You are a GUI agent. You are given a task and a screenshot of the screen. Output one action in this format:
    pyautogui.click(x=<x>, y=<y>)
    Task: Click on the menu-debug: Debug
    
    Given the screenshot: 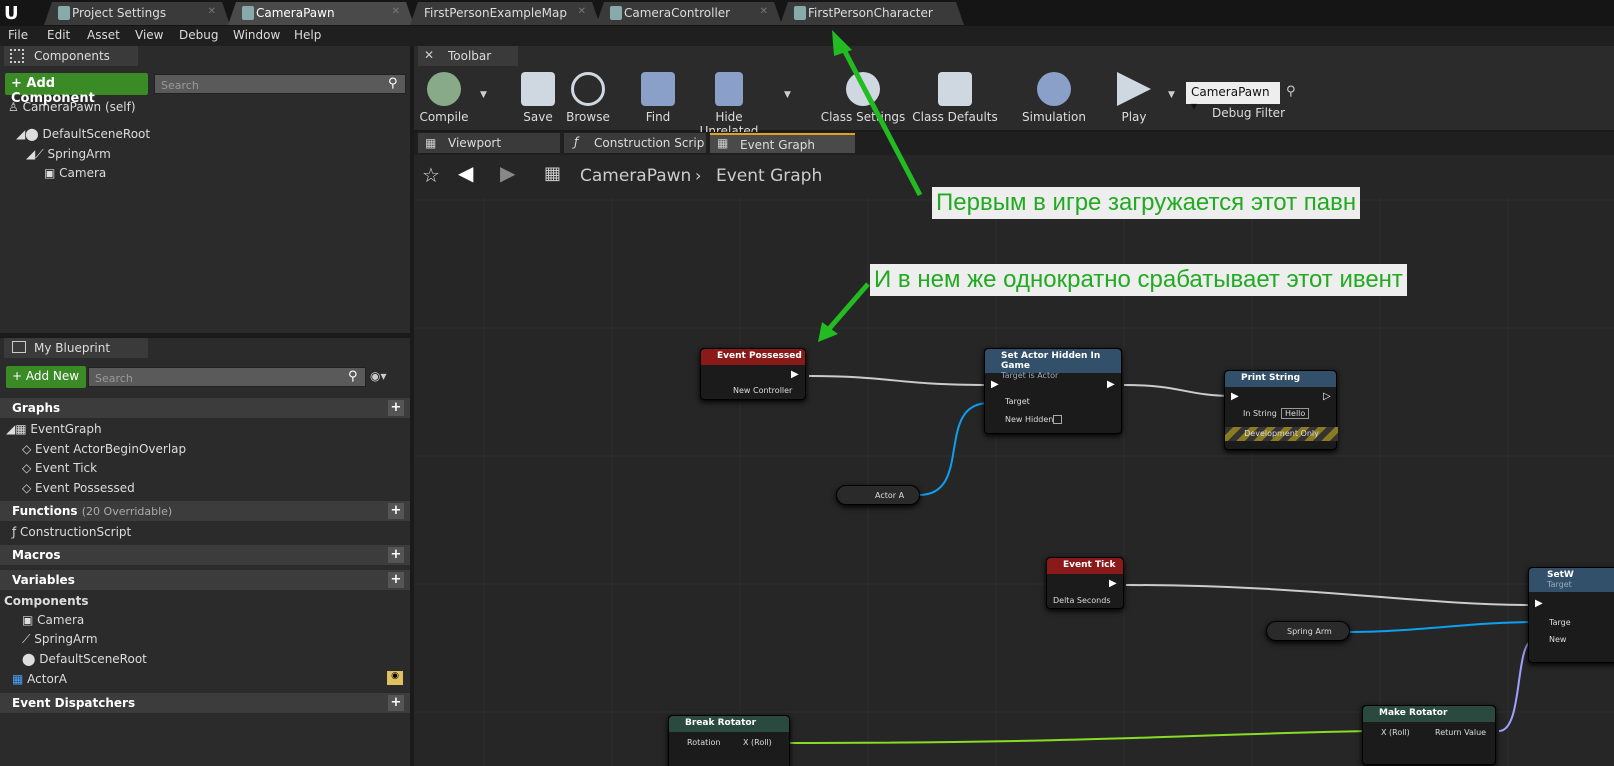 What is the action you would take?
    pyautogui.click(x=198, y=35)
    